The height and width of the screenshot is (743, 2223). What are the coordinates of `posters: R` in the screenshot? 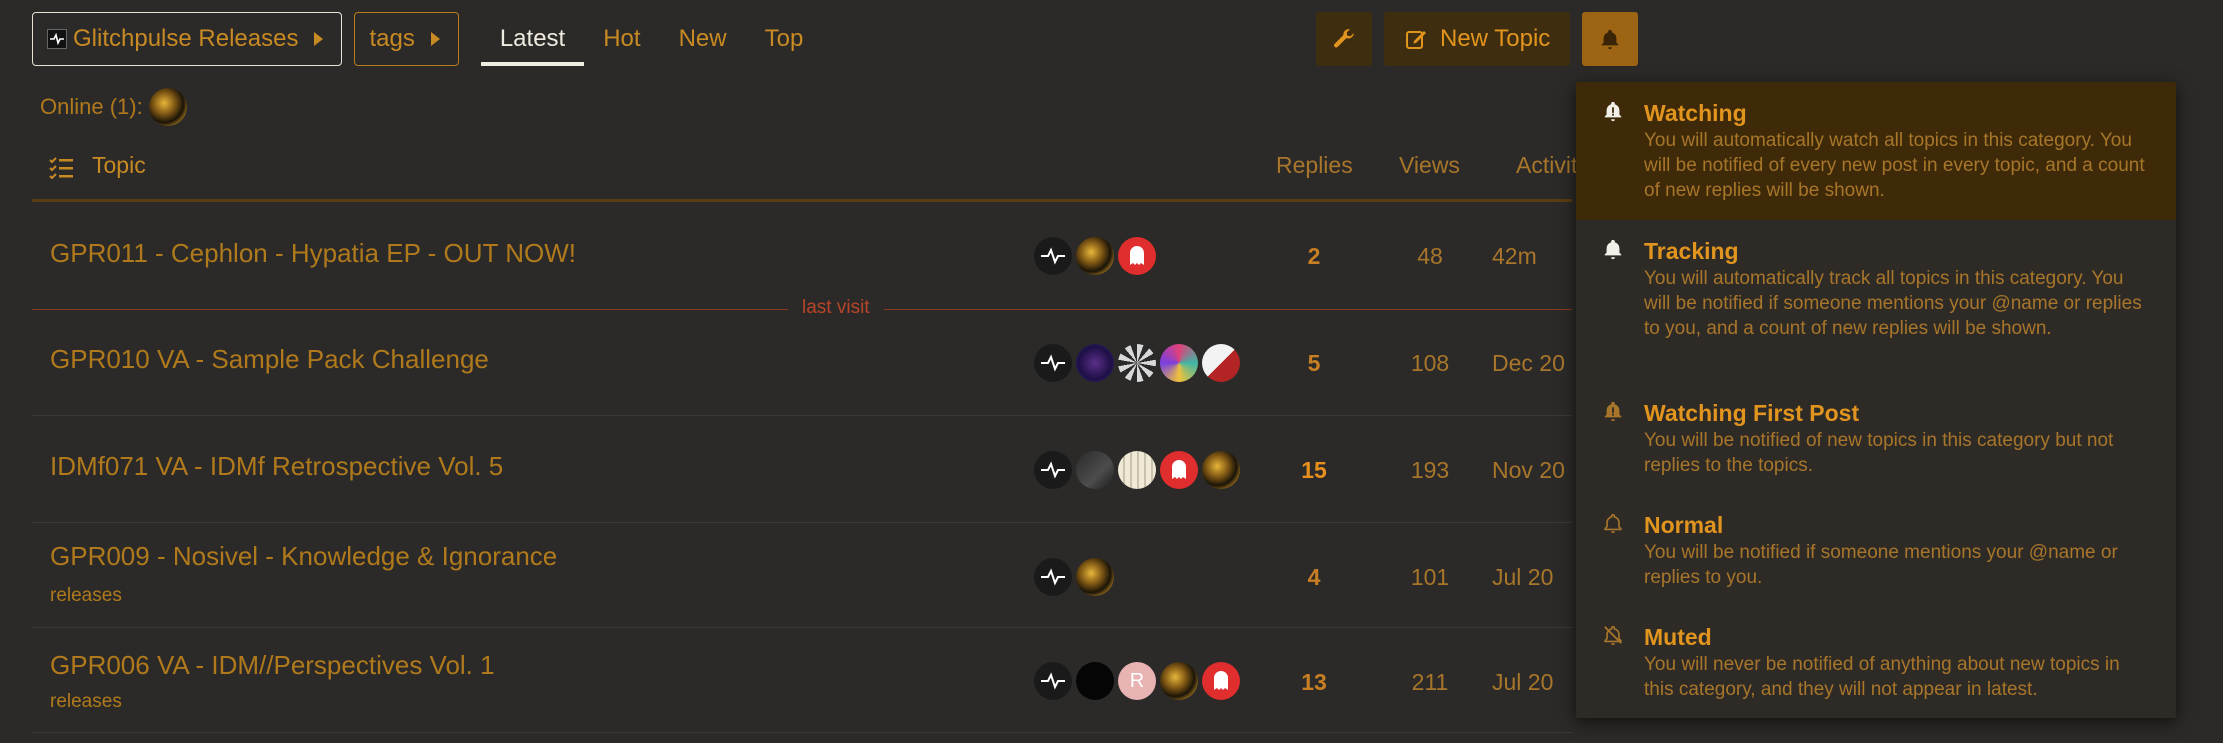 It's located at (1139, 681).